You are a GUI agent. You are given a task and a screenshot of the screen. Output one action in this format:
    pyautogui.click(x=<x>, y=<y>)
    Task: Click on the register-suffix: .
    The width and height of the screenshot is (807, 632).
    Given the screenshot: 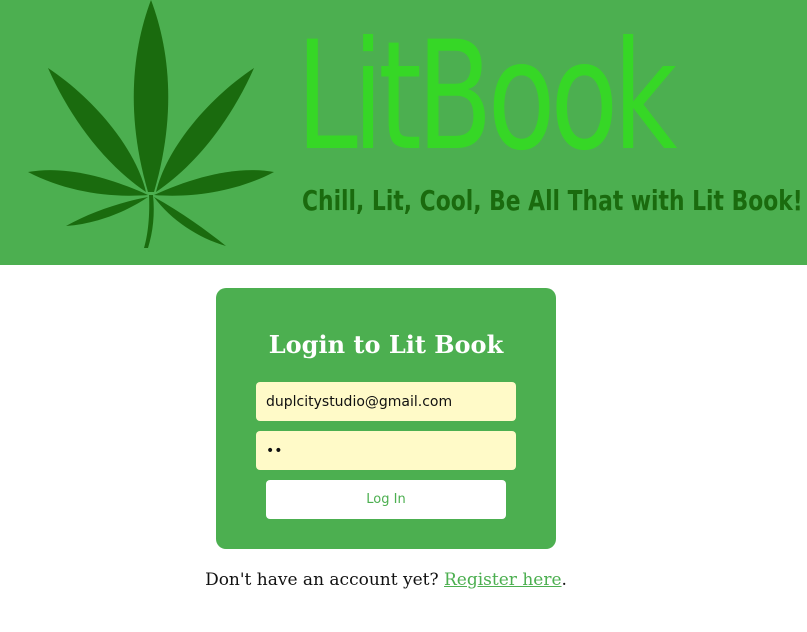 What is the action you would take?
    pyautogui.click(x=564, y=580)
    